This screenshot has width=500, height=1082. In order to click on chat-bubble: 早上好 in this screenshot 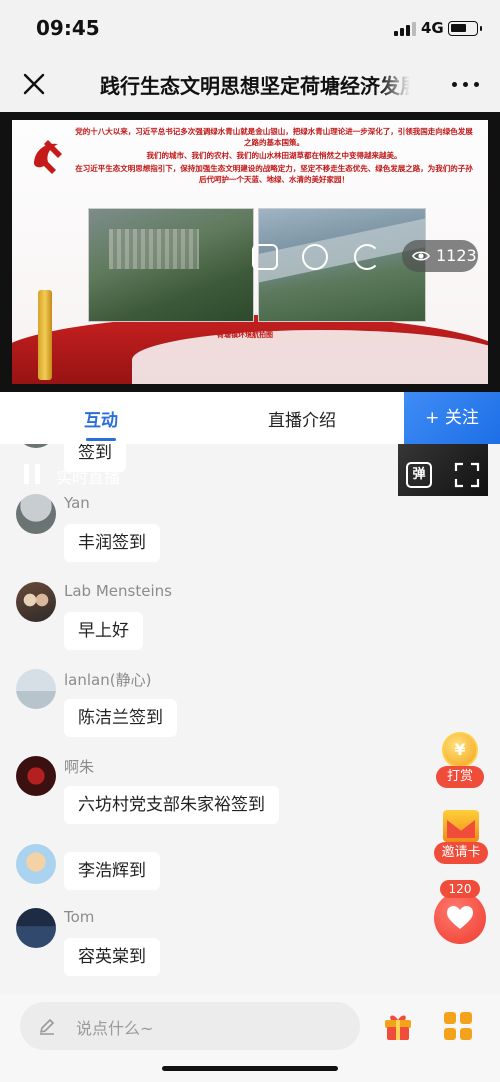, I will do `click(103, 631)`.